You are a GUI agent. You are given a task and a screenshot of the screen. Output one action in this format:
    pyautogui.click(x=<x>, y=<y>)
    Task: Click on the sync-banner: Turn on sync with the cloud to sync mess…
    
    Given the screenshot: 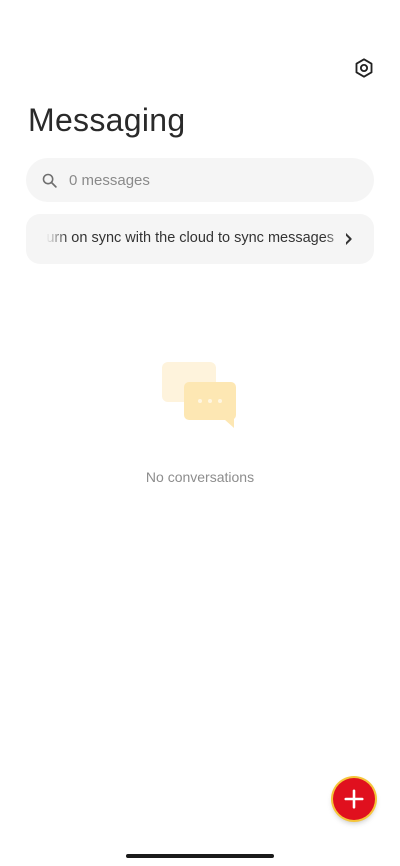 What is the action you would take?
    pyautogui.click(x=200, y=239)
    